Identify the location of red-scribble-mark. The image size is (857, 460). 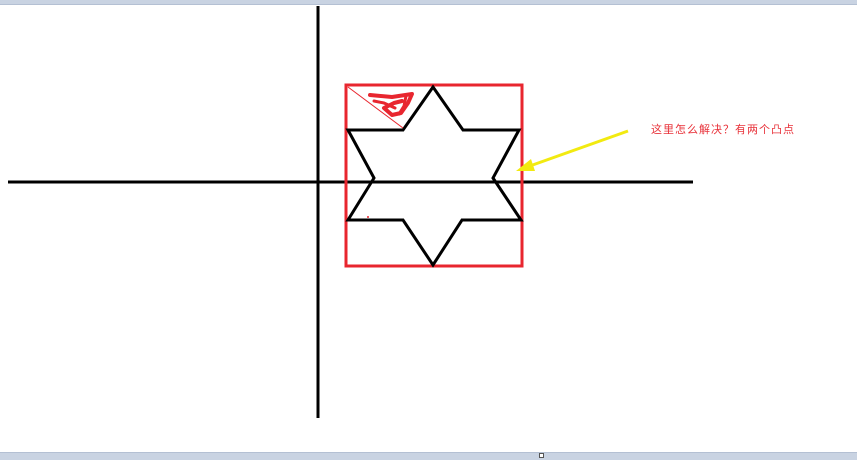
(391, 104).